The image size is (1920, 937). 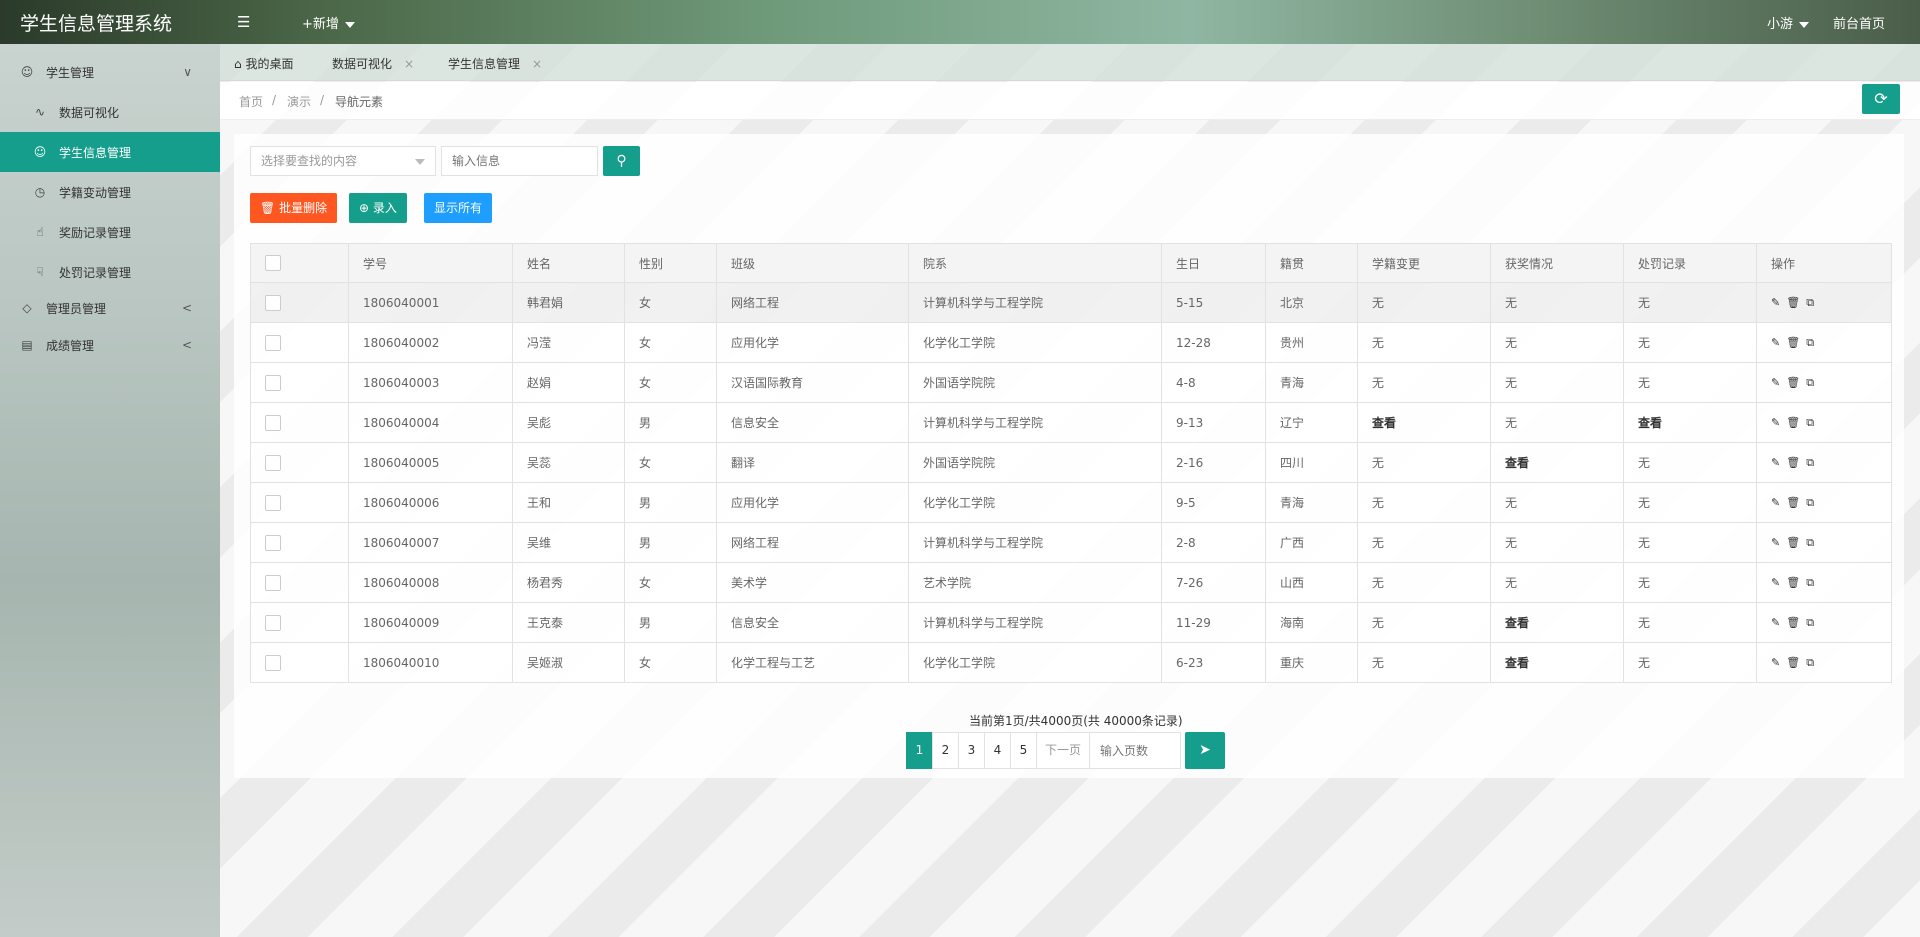 What do you see at coordinates (110, 192) in the screenshot?
I see `sidebar-item-enrollment-changes: ◷ 学籍变动管理` at bounding box center [110, 192].